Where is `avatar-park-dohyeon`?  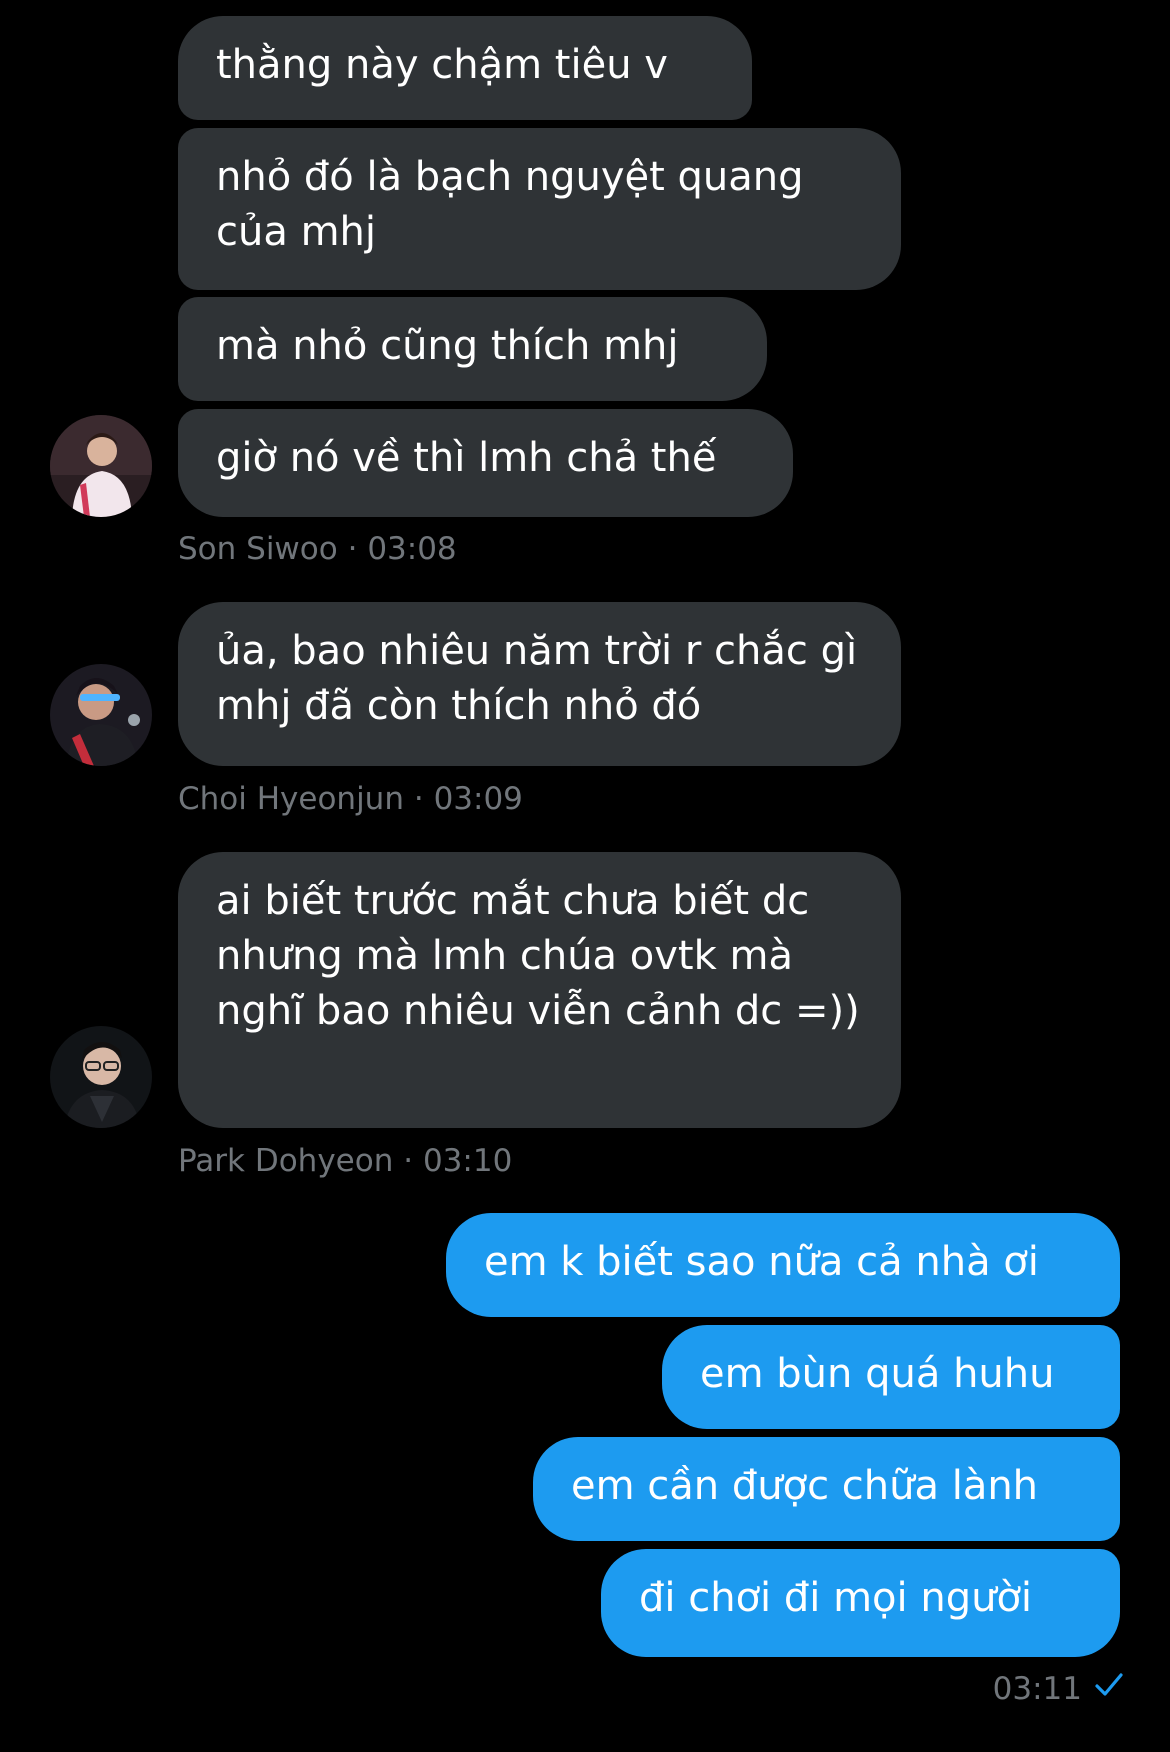 avatar-park-dohyeon is located at coordinates (101, 1077).